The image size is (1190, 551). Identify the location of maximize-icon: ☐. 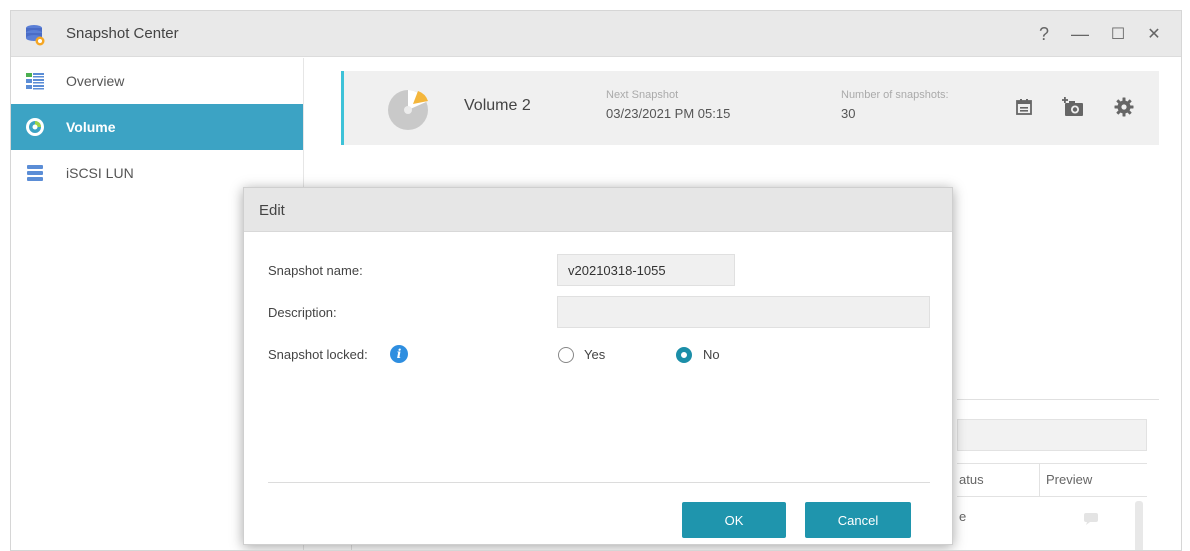
(1118, 34).